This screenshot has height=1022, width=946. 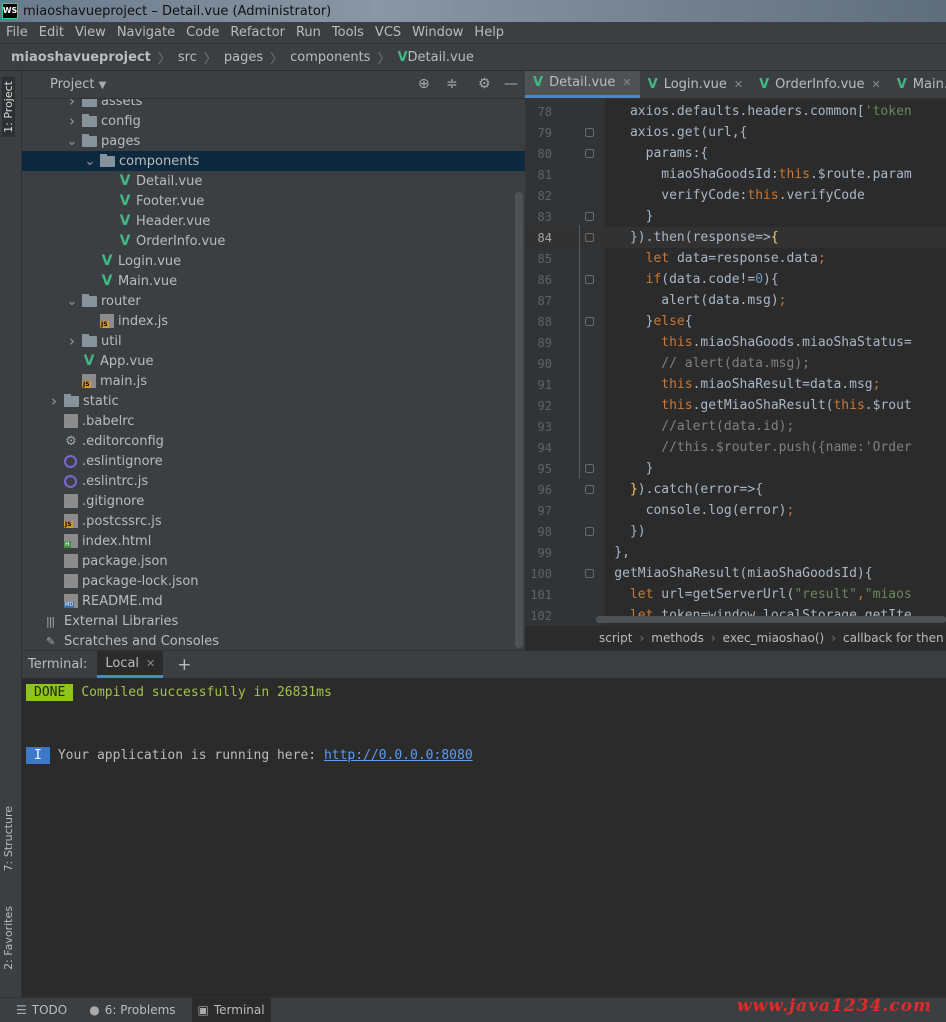 What do you see at coordinates (273, 561) in the screenshot?
I see `tree-item: package.json` at bounding box center [273, 561].